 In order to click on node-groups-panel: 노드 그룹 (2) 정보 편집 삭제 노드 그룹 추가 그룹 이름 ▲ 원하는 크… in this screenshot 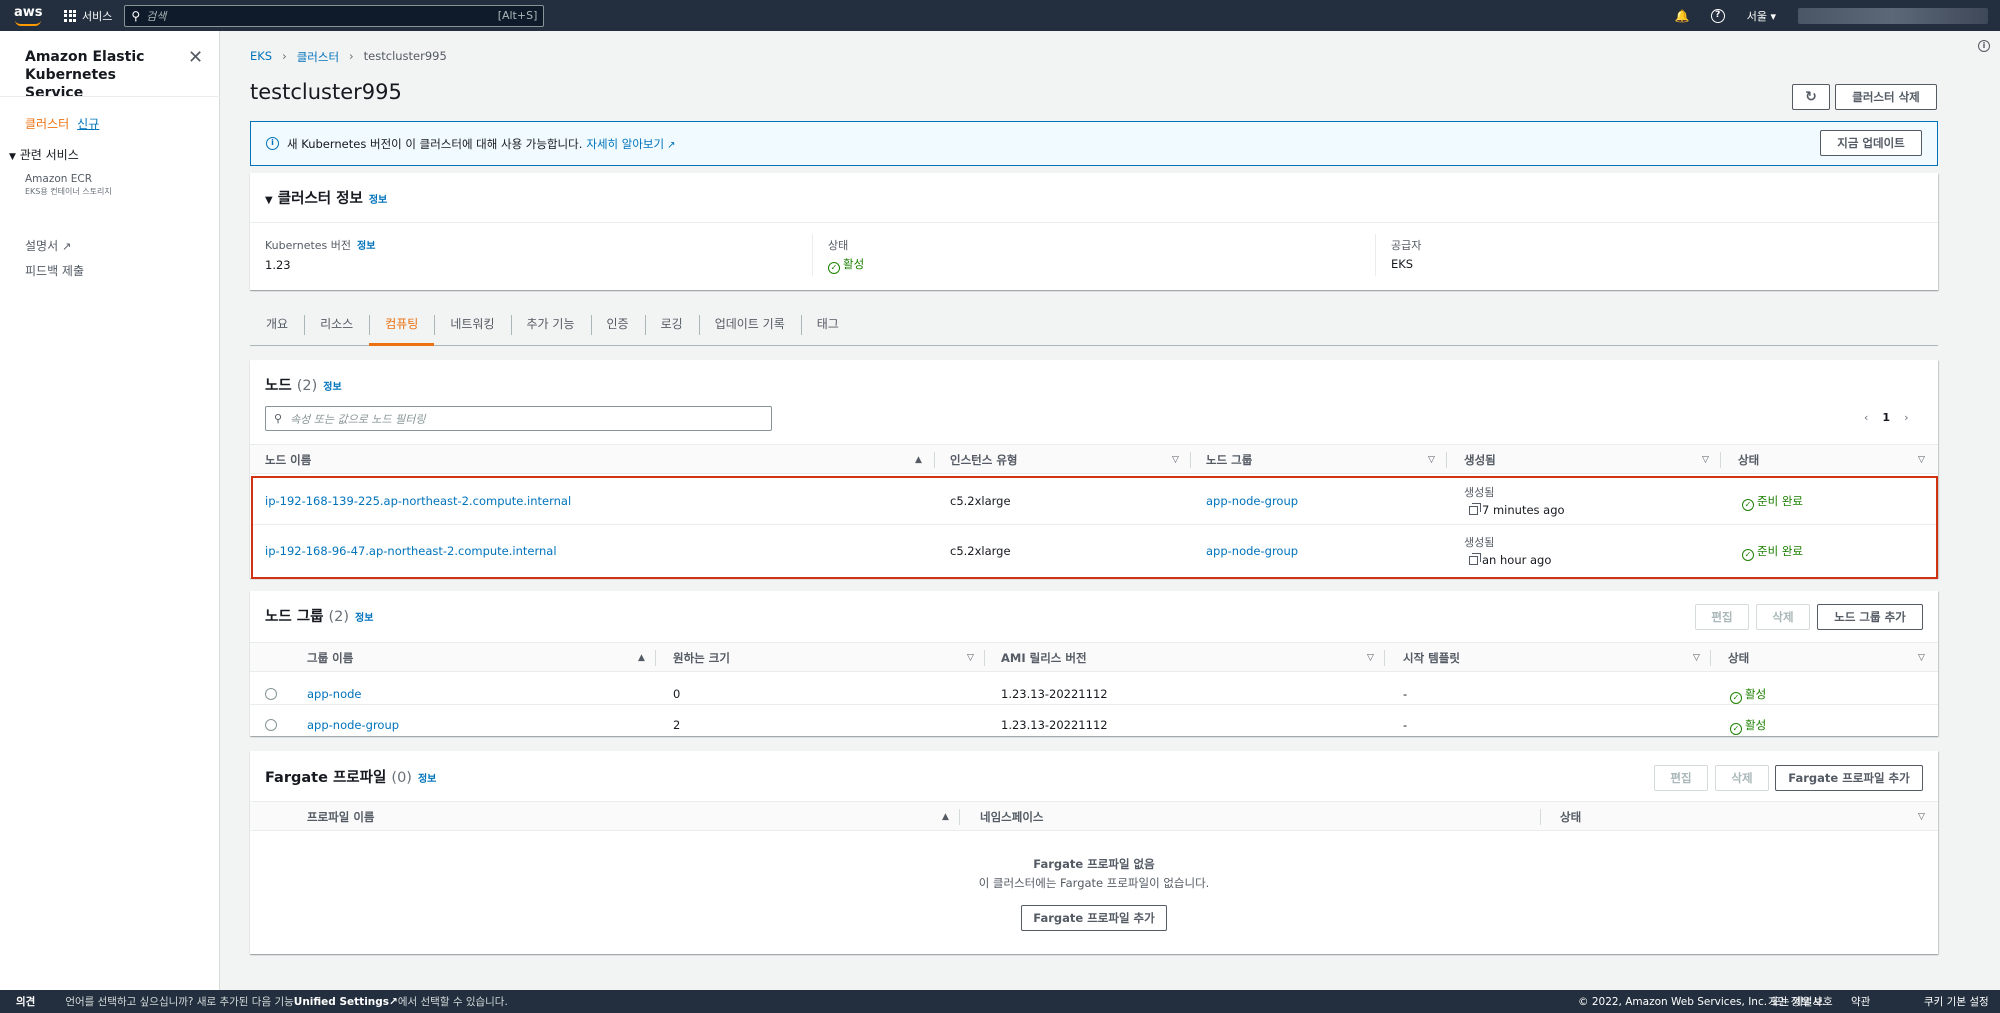, I will do `click(1094, 663)`.